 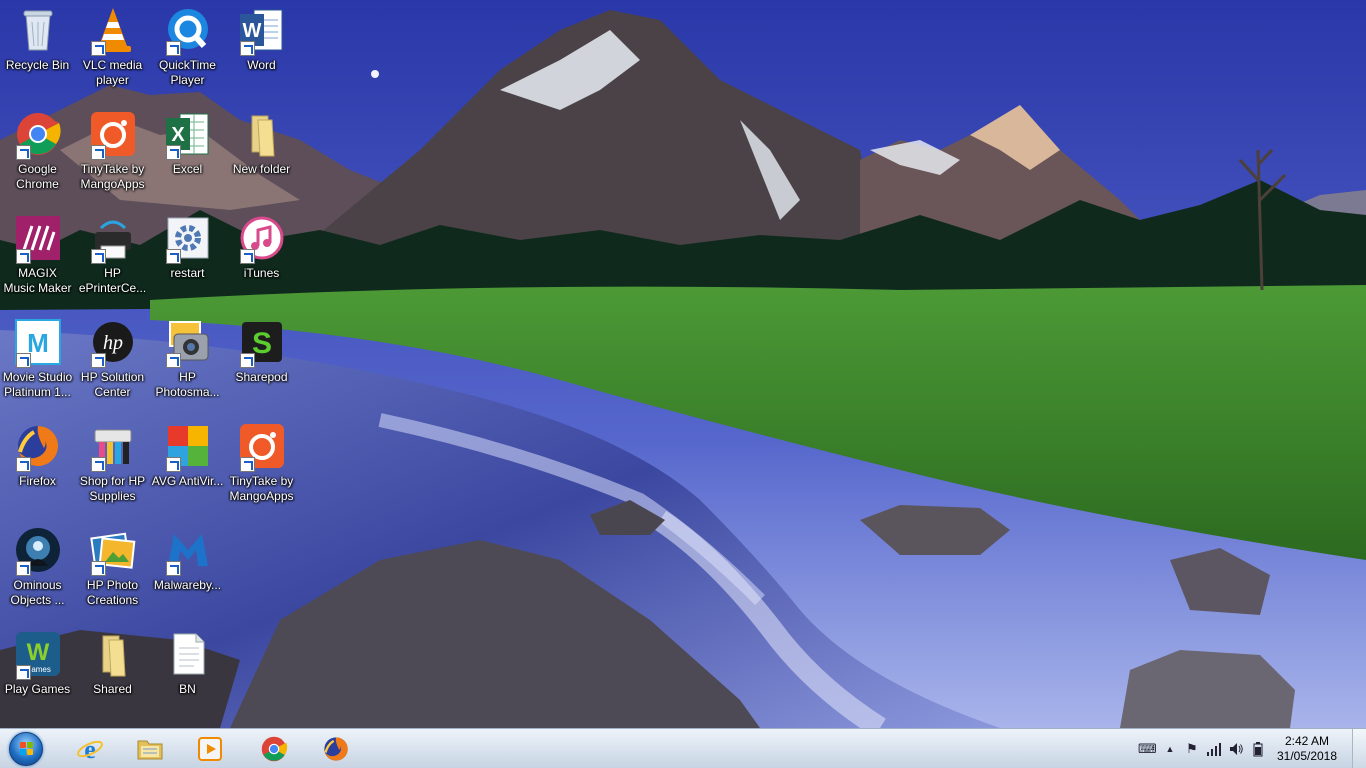 I want to click on desktop-icon-hp-photo-creations: HP Photo Creations, so click(x=112, y=570).